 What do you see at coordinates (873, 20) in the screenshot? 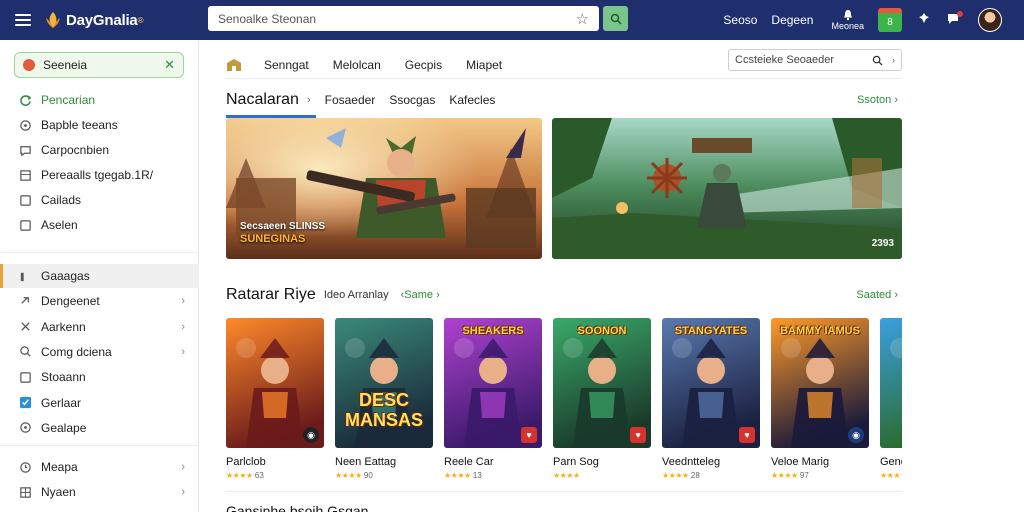
I see `top-right-actions: Seoso Degeen Meonea 8` at bounding box center [873, 20].